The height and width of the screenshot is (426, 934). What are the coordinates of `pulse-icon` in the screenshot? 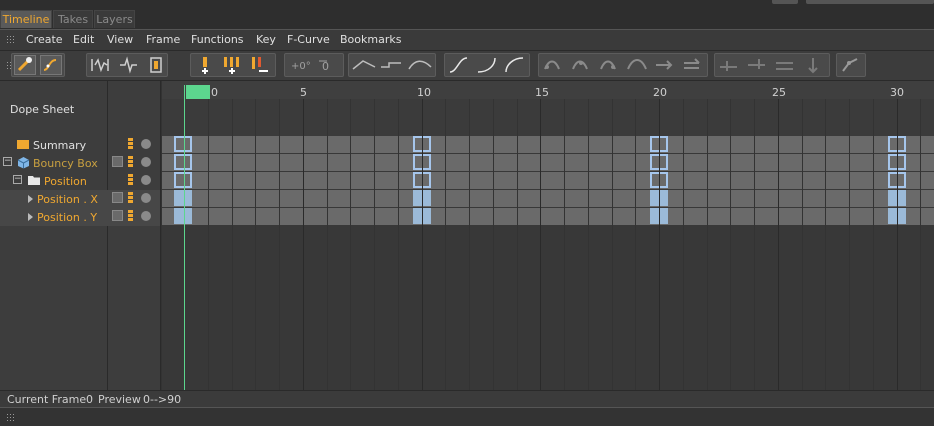 It's located at (128, 65).